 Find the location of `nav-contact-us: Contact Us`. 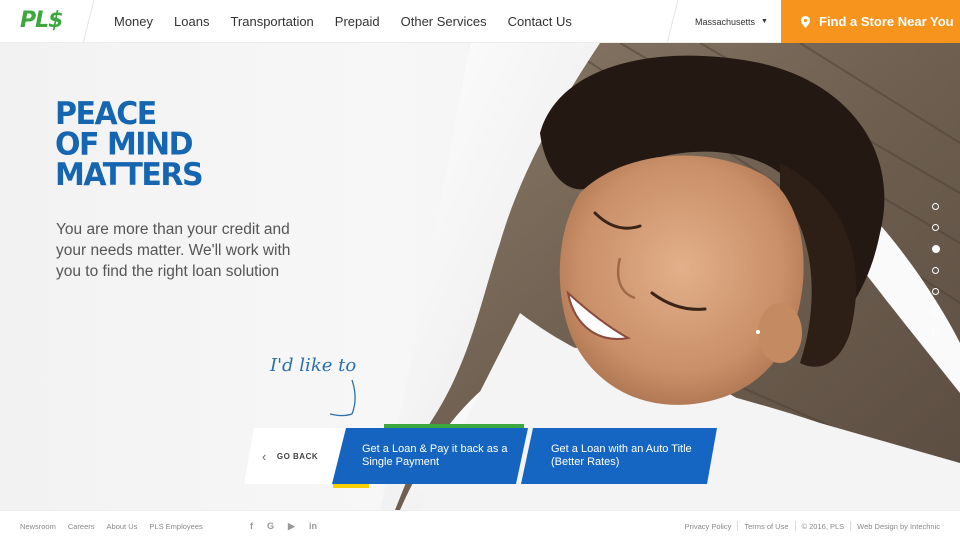

nav-contact-us: Contact Us is located at coordinates (540, 21).